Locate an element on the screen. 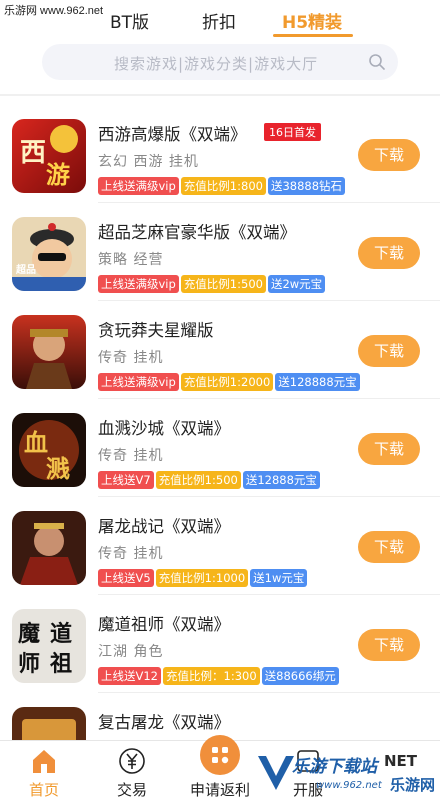 Image resolution: width=440 pixels, height=800 pixels. divider is located at coordinates (220, 95).